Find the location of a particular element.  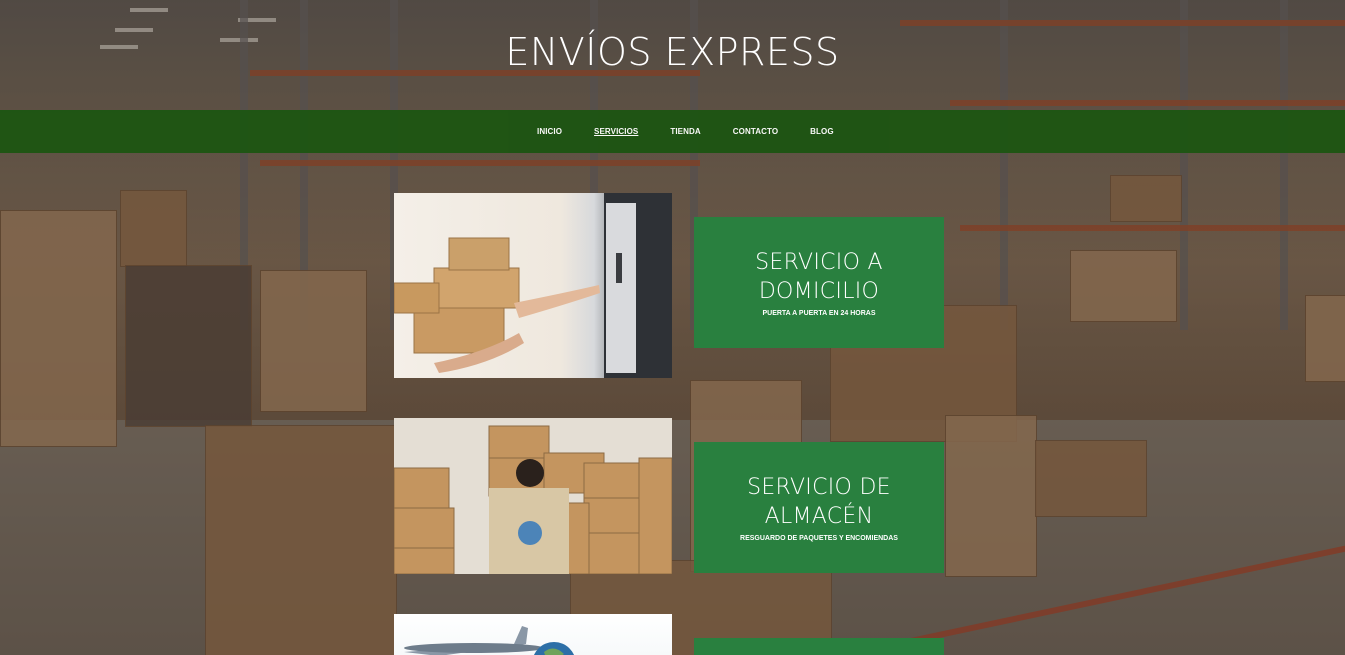

service-title: SERVICIO A DOMICILIO is located at coordinates (819, 277).